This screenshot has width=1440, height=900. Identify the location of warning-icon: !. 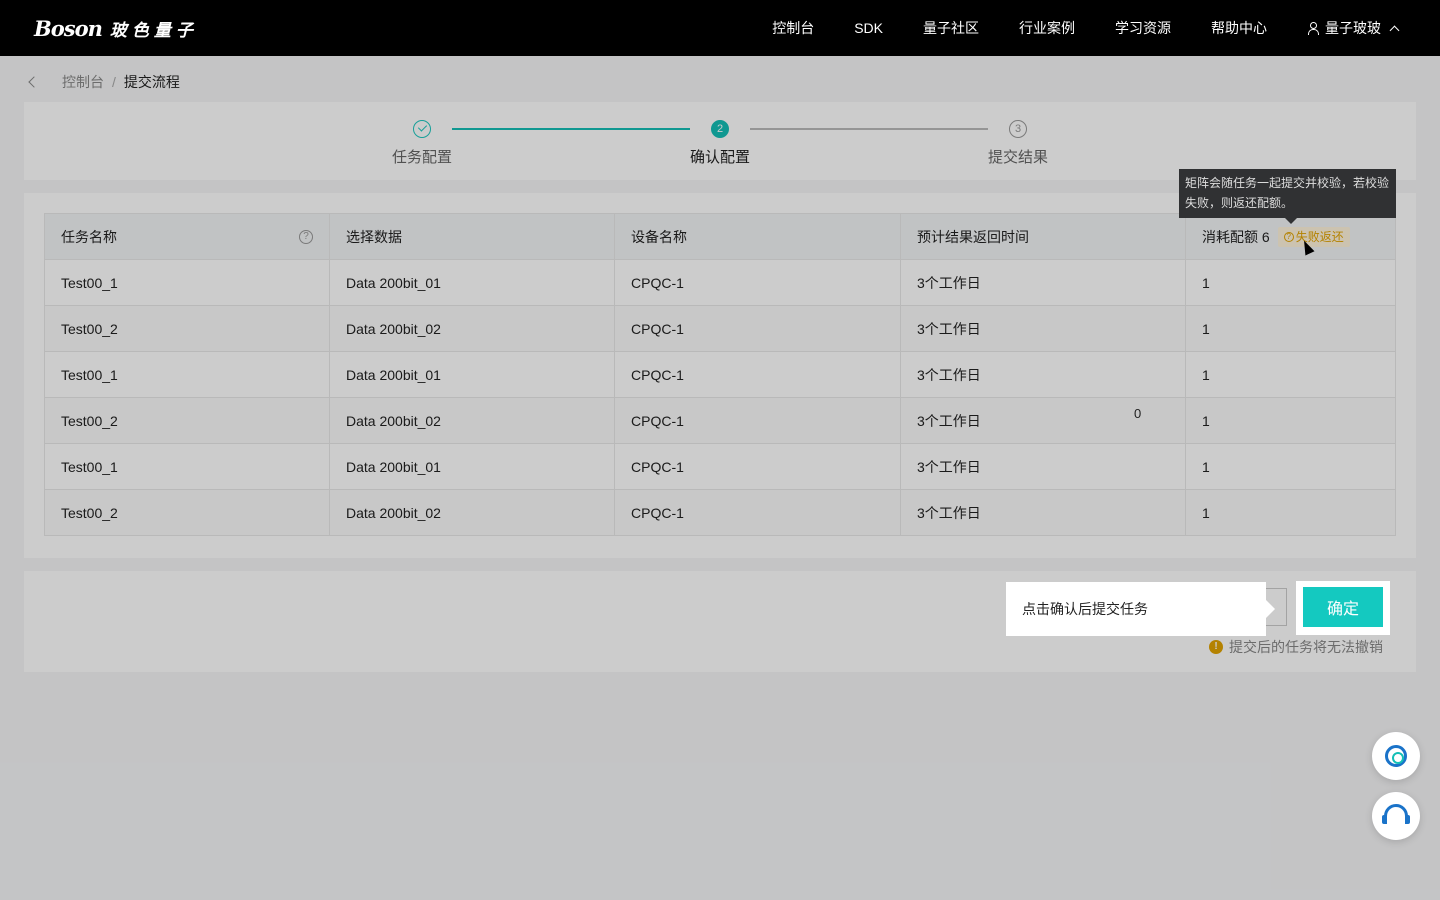
(1216, 647).